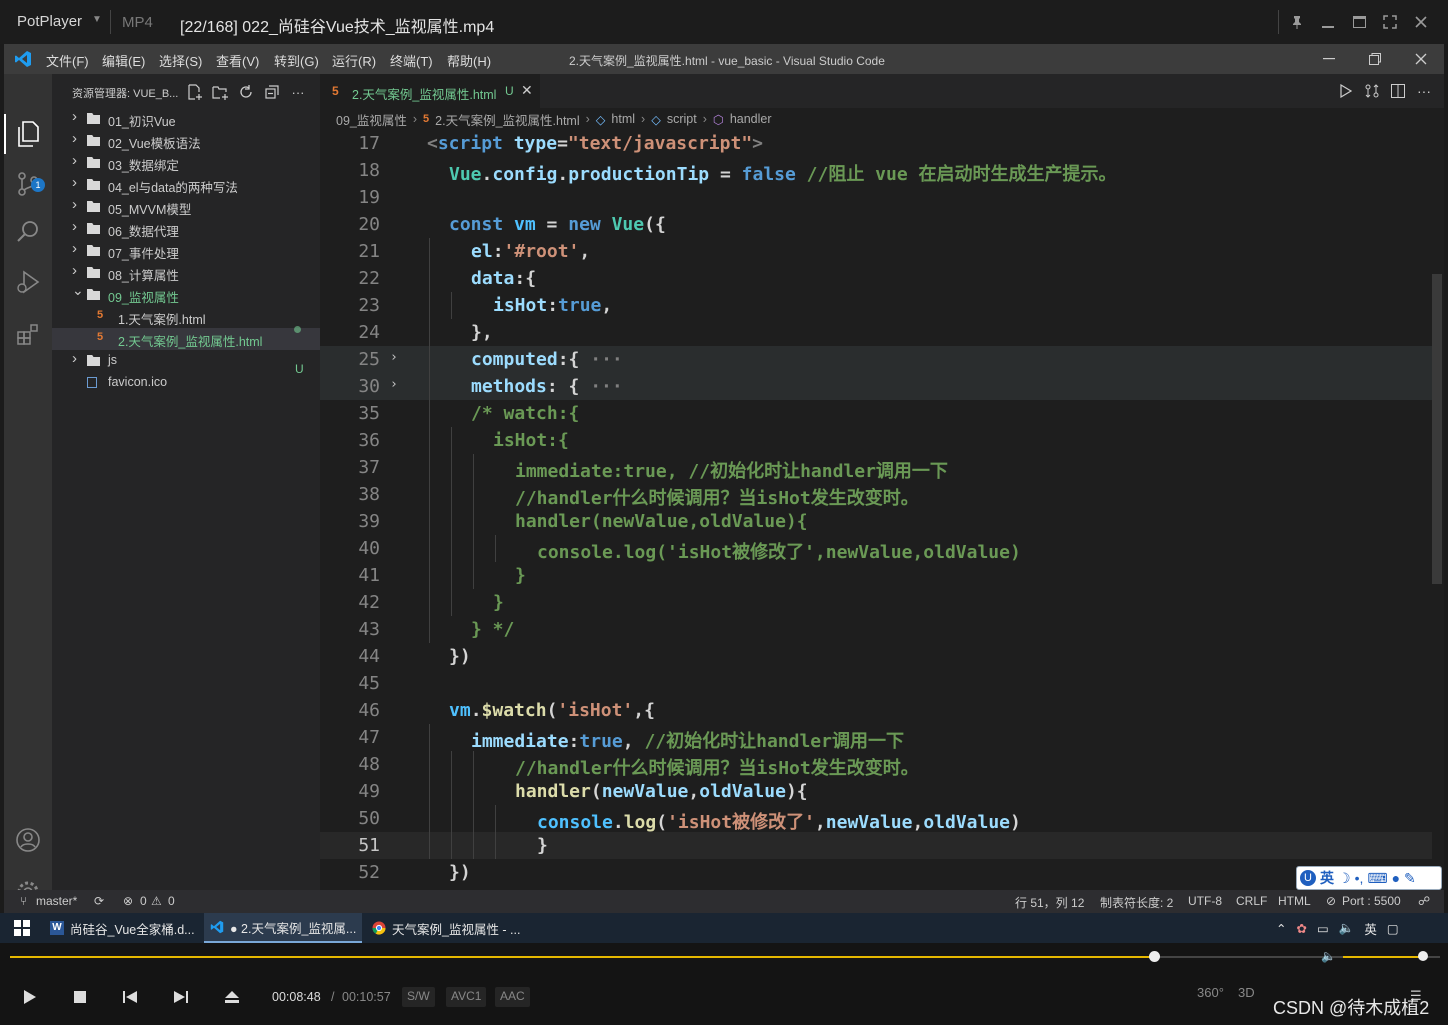  Describe the element at coordinates (882, 521) in the screenshot. I see `code-line: 39 handler(newValue,oldValue){` at that location.